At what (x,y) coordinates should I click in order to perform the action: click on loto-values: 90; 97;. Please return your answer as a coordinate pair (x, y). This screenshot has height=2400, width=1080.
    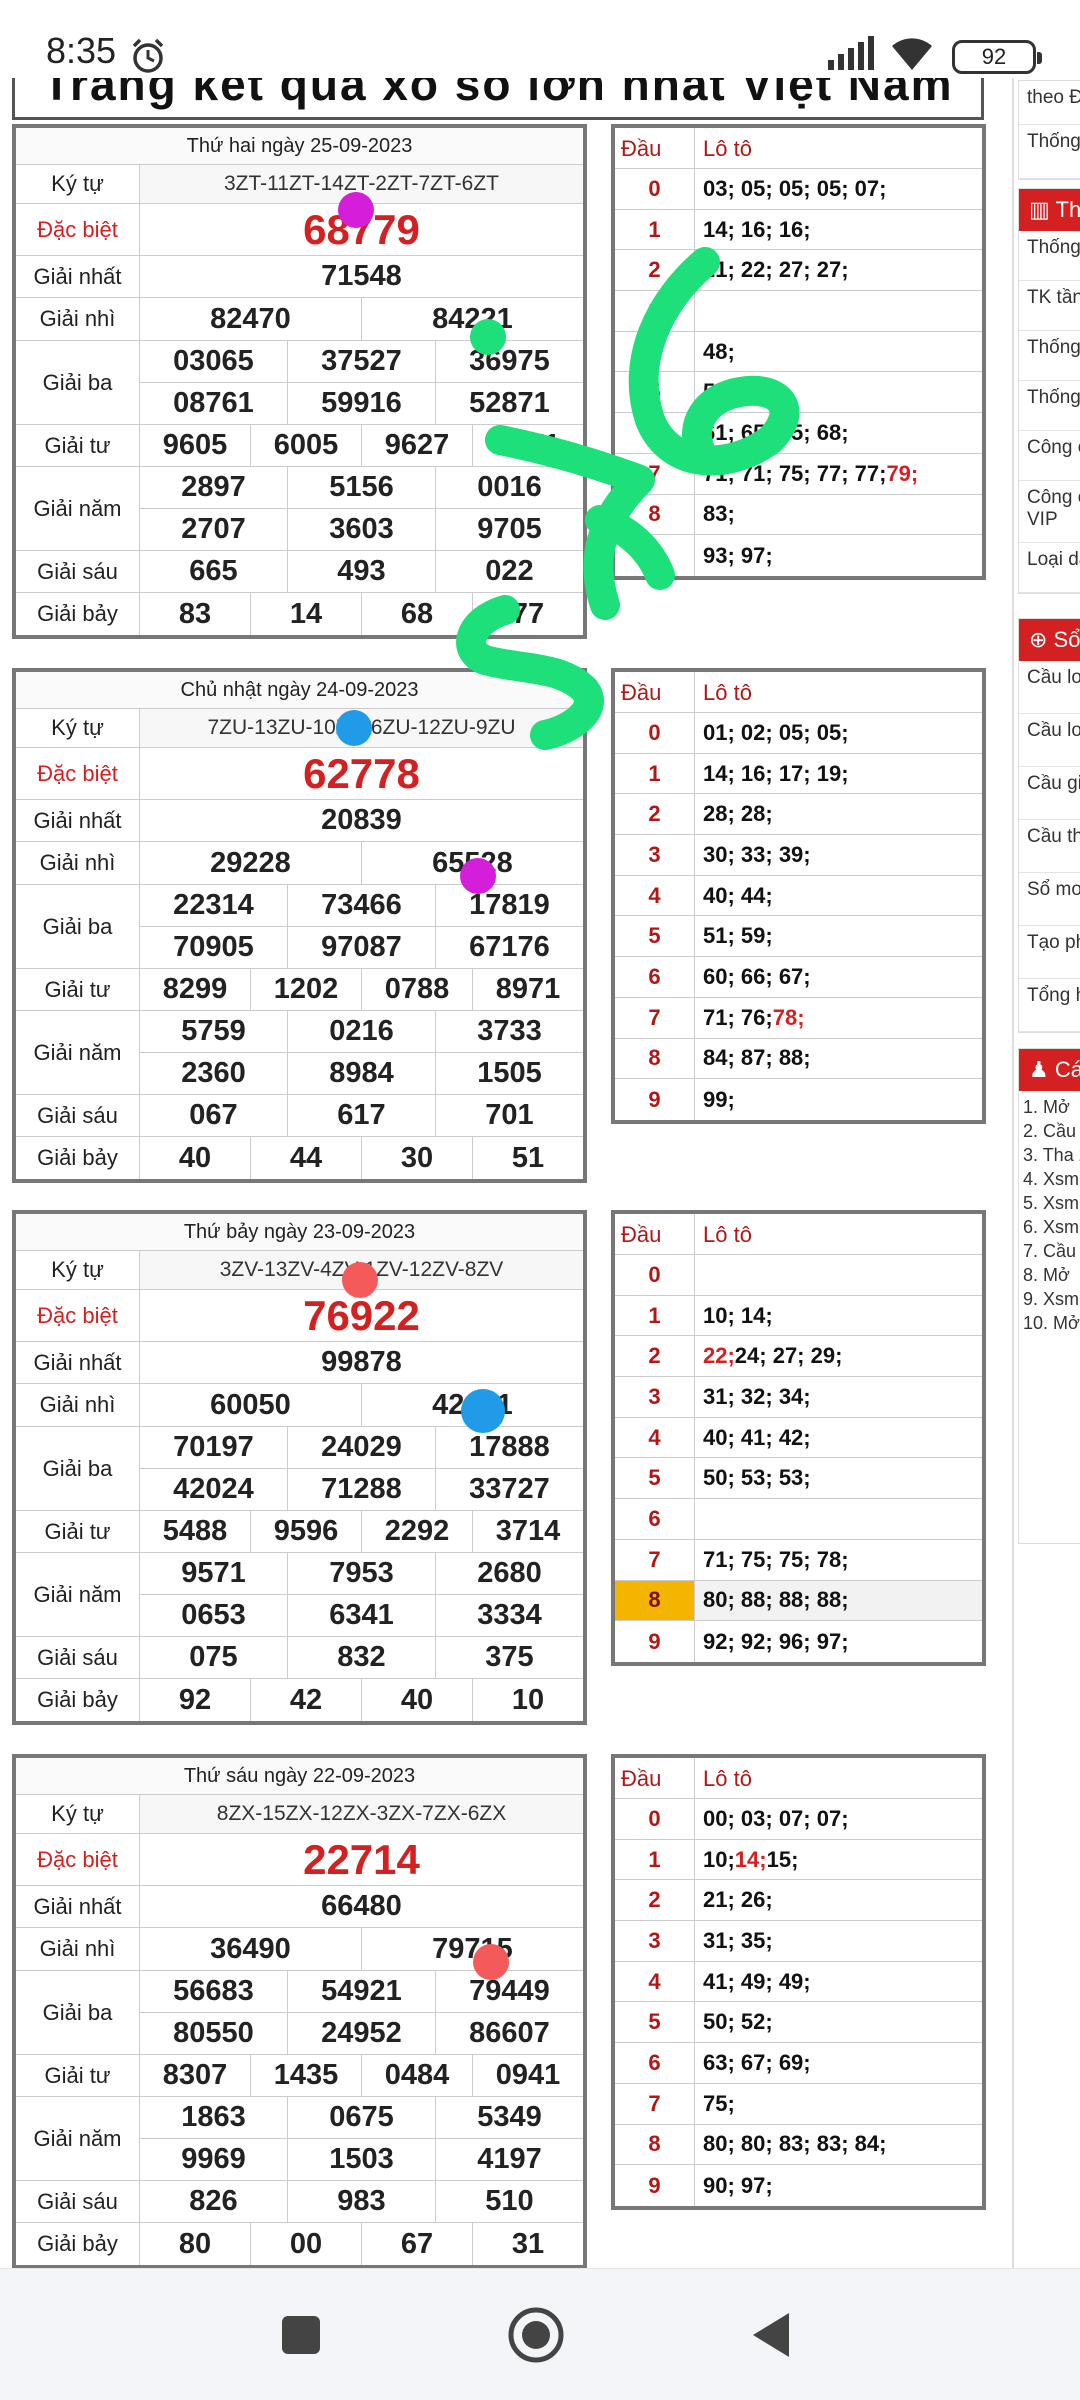
    Looking at the image, I should click on (838, 2185).